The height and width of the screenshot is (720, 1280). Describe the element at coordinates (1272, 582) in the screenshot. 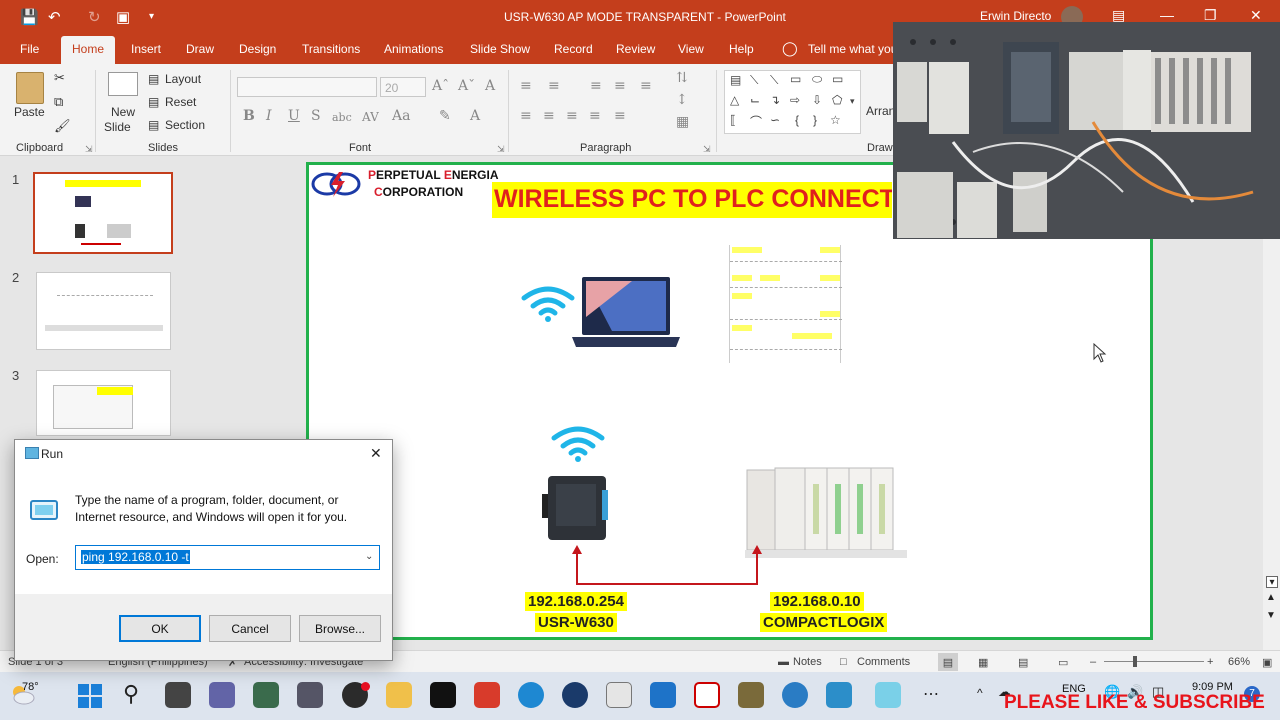

I see `scroll-down-icon: ▾` at that location.